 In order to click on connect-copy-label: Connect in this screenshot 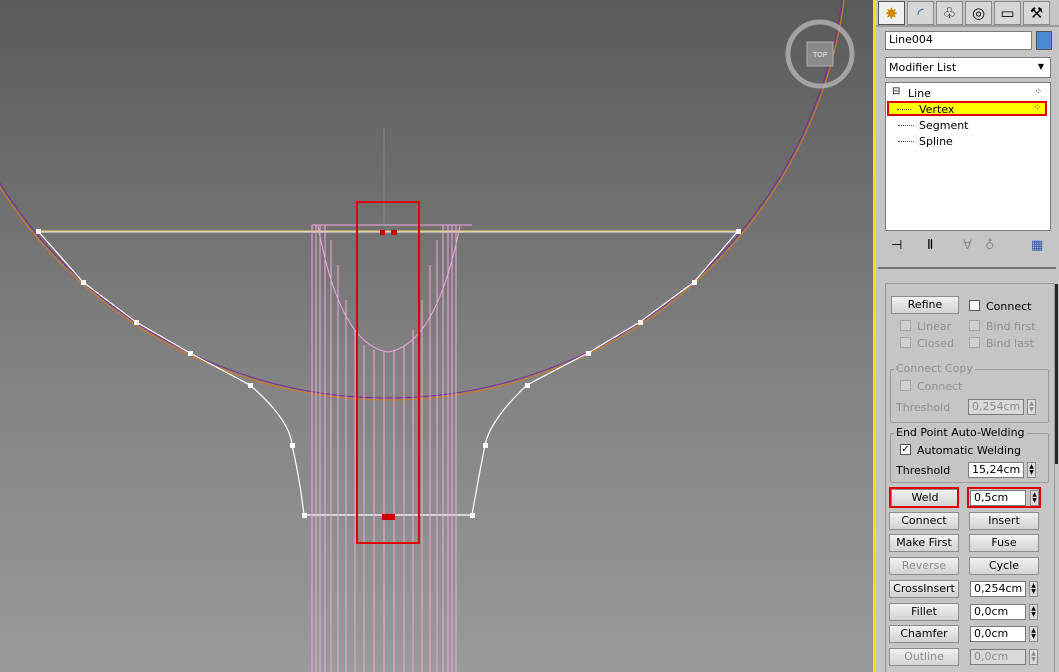, I will do `click(940, 386)`.